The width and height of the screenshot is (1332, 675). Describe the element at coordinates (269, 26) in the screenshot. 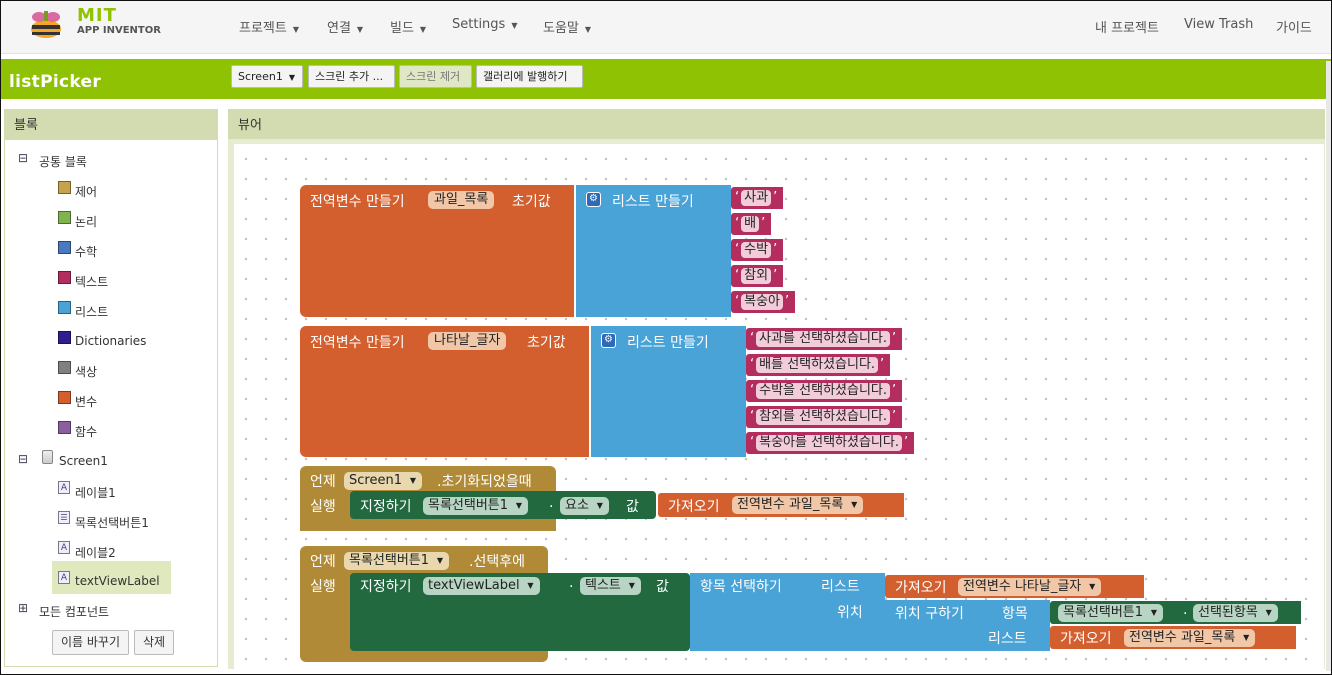

I see `menu-project: 프로젝트 ▼` at that location.